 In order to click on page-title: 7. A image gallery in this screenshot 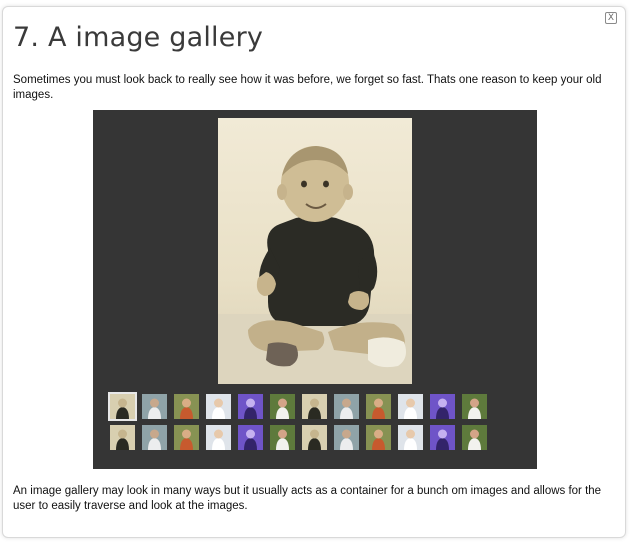, I will do `click(138, 37)`.